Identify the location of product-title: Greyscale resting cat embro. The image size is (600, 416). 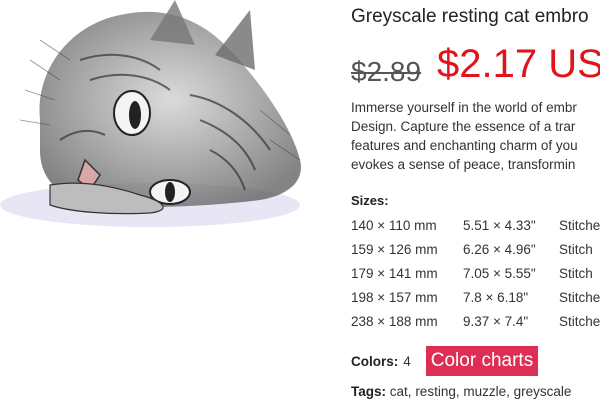
(470, 16).